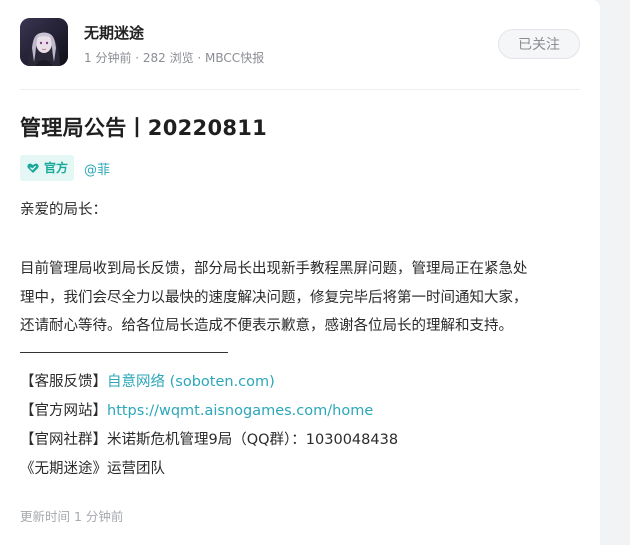  What do you see at coordinates (33, 168) in the screenshot?
I see `official-heart-check-icon` at bounding box center [33, 168].